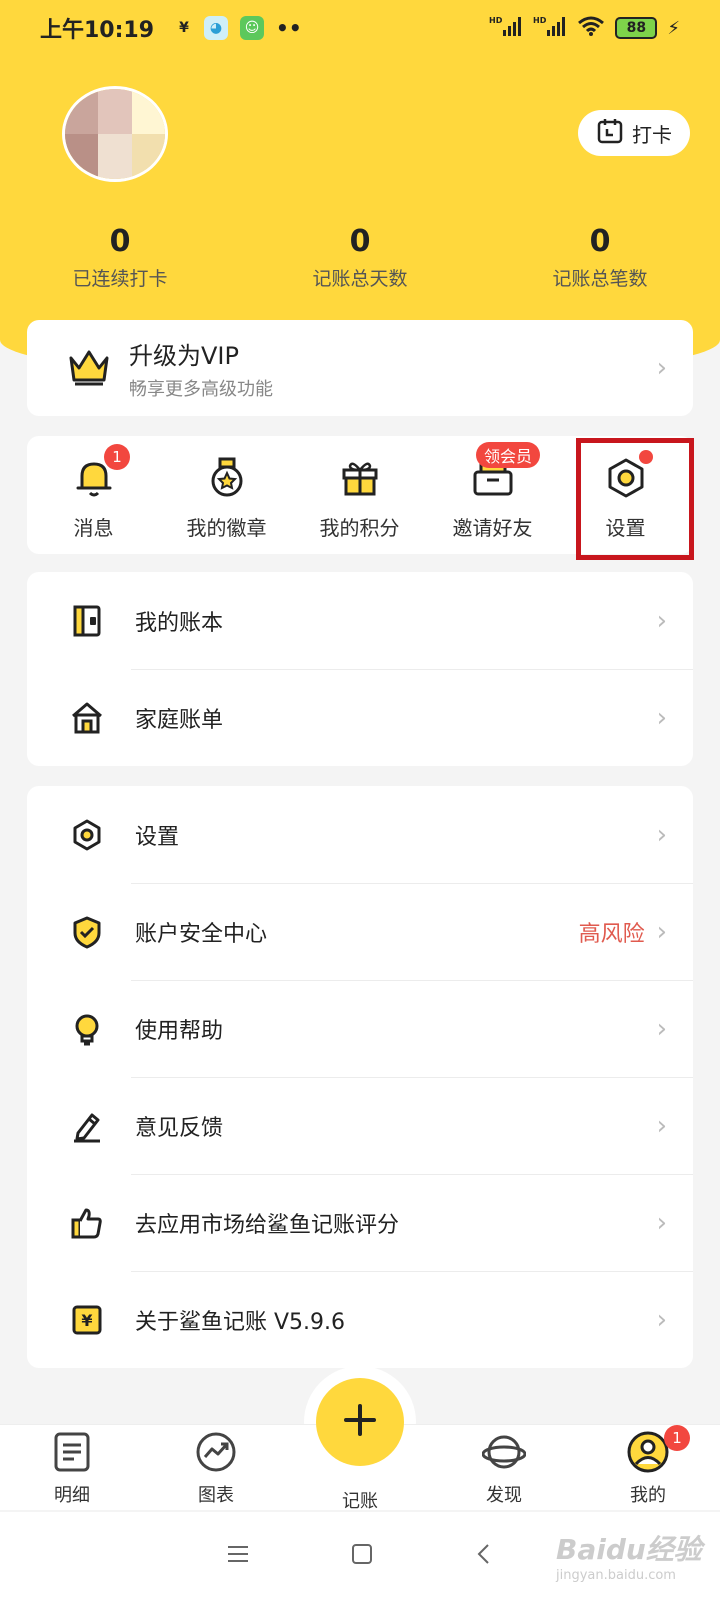  What do you see at coordinates (240, 1322) in the screenshot?
I see `list-item-label: 关于鲨鱼记账 V5.9.6` at bounding box center [240, 1322].